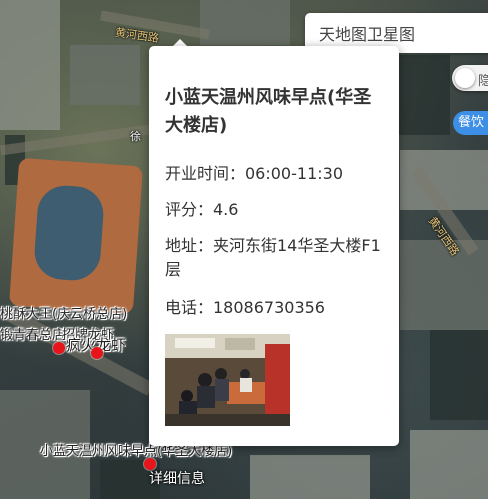 This screenshot has height=499, width=488. Describe the element at coordinates (483, 81) in the screenshot. I see `toggle-label: 隐` at that location.